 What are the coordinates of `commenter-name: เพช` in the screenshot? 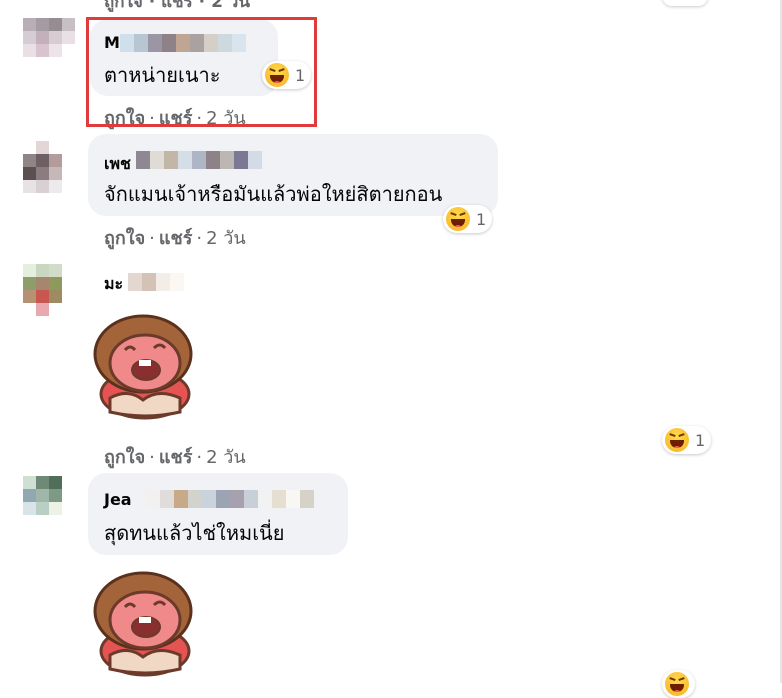 It's located at (117, 164).